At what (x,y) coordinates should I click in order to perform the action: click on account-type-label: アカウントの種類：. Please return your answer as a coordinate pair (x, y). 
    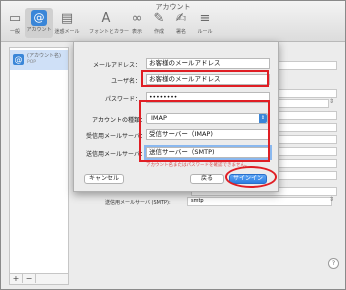
    Looking at the image, I should click on (118, 120).